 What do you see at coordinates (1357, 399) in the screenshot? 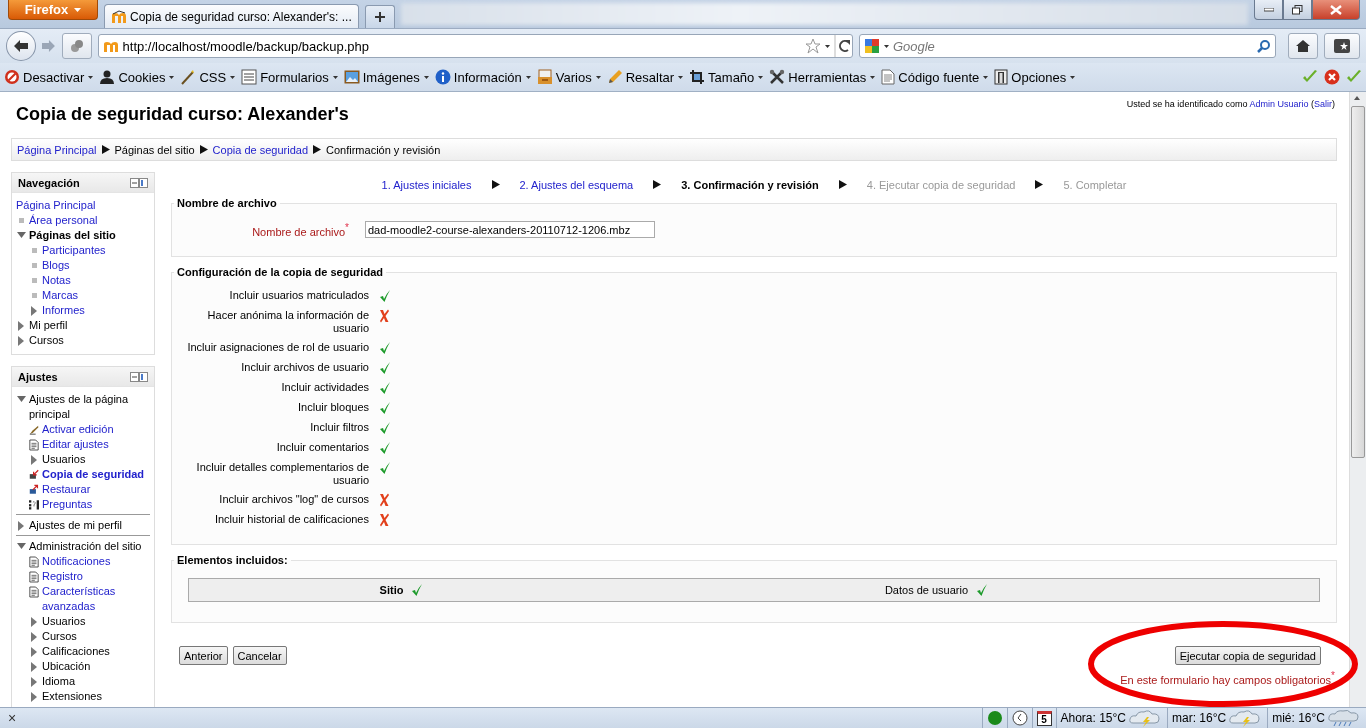
I see `scrollbar` at bounding box center [1357, 399].